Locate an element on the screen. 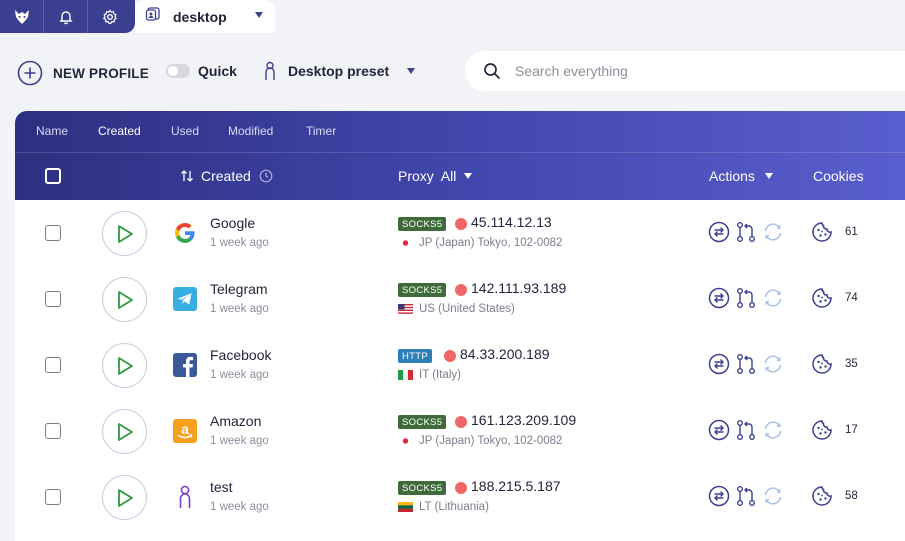  select-all-checkbox is located at coordinates (53, 176).